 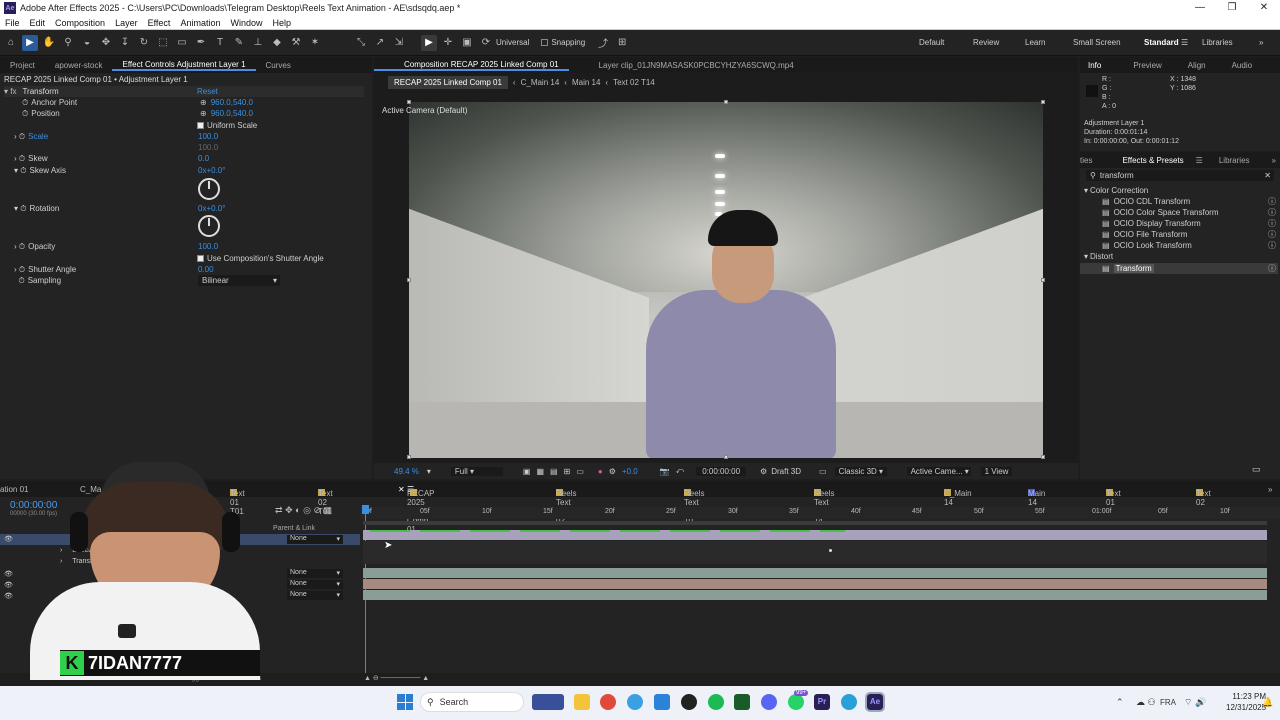 I want to click on draft-3d-toggle: Draft 3D, so click(x=786, y=471).